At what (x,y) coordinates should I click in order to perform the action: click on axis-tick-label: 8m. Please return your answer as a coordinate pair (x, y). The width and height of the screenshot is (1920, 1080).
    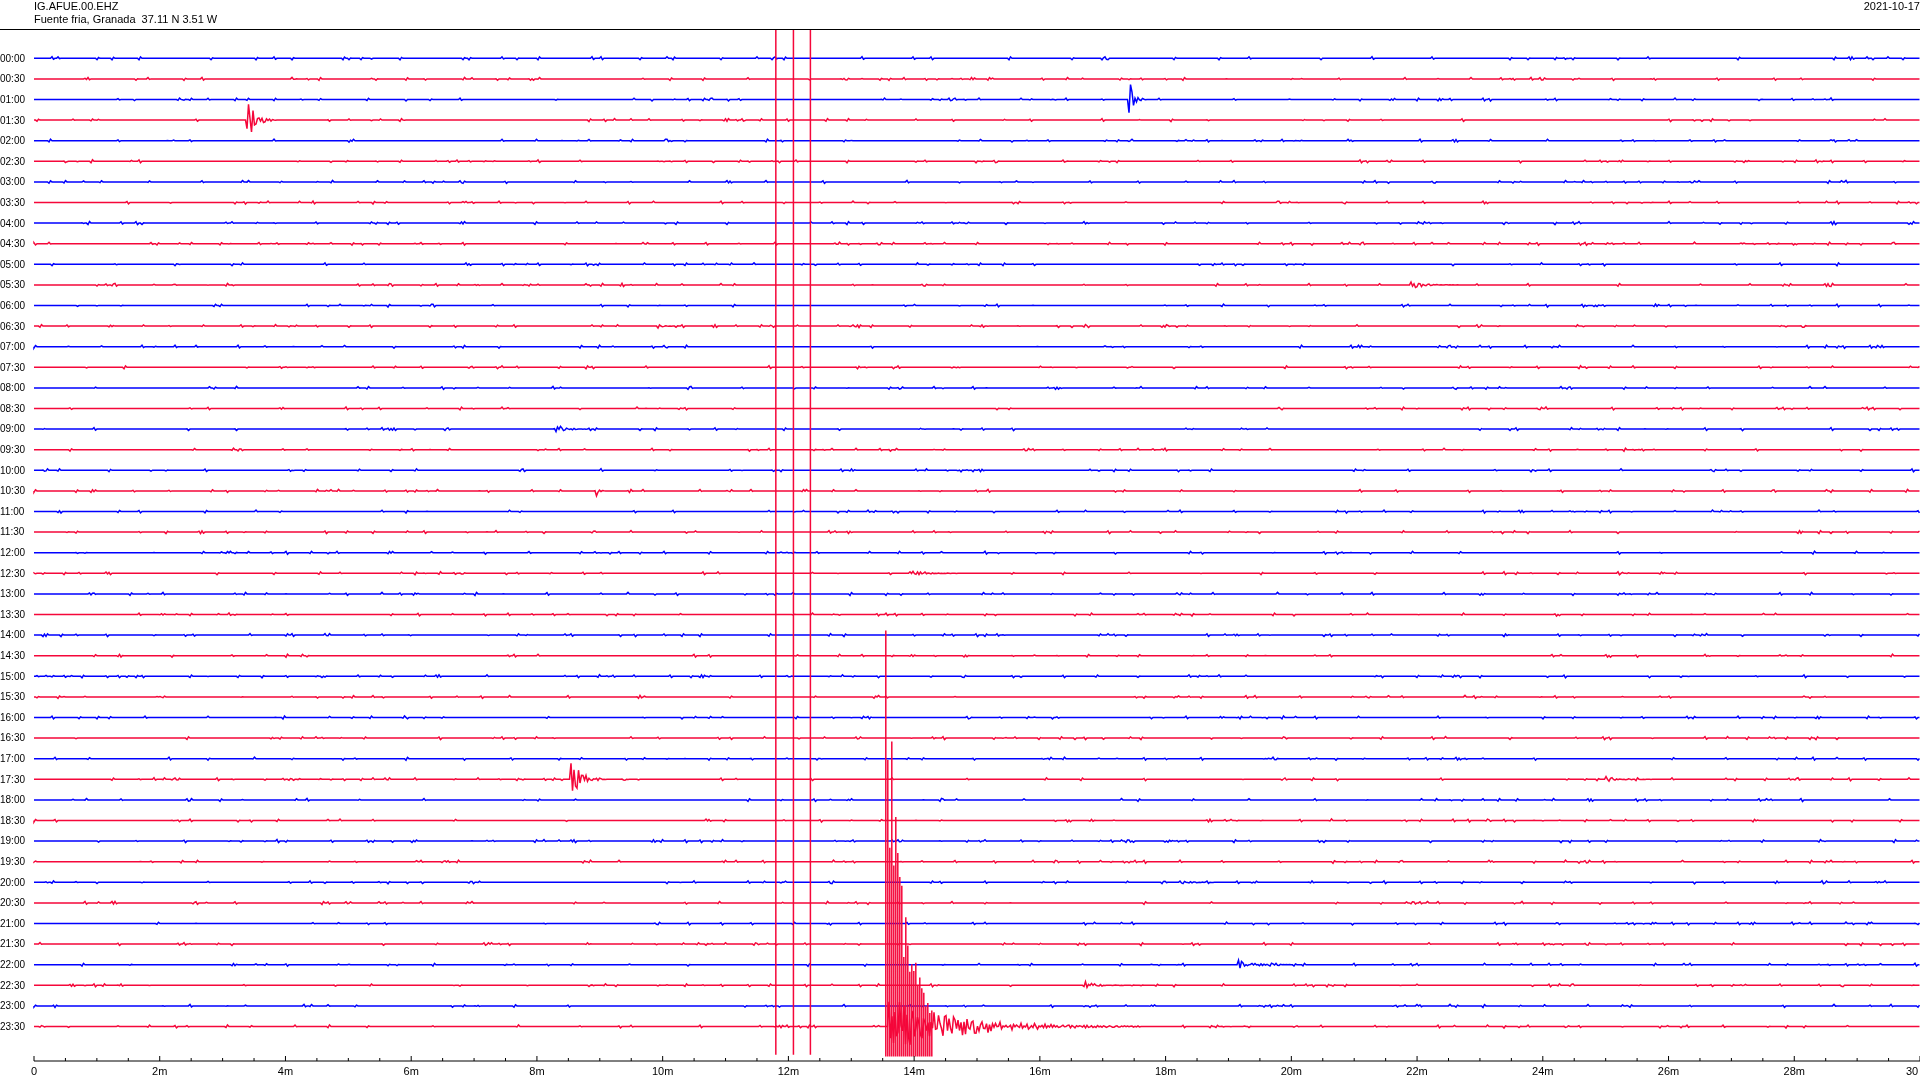
    Looking at the image, I should click on (537, 1070).